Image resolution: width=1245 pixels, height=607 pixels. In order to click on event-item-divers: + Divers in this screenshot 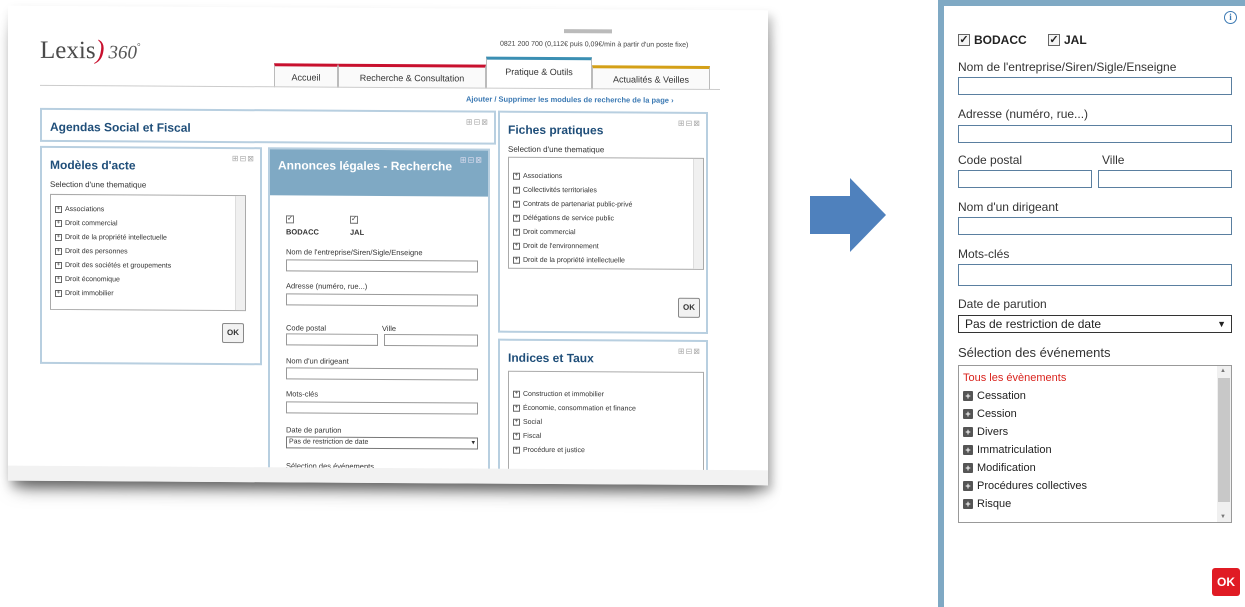, I will do `click(985, 432)`.